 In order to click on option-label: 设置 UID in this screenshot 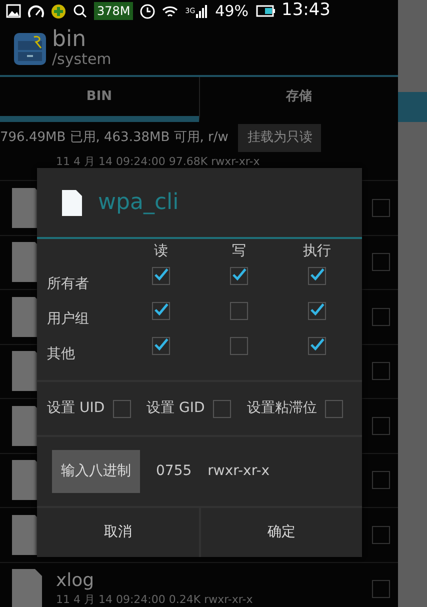, I will do `click(76, 408)`.